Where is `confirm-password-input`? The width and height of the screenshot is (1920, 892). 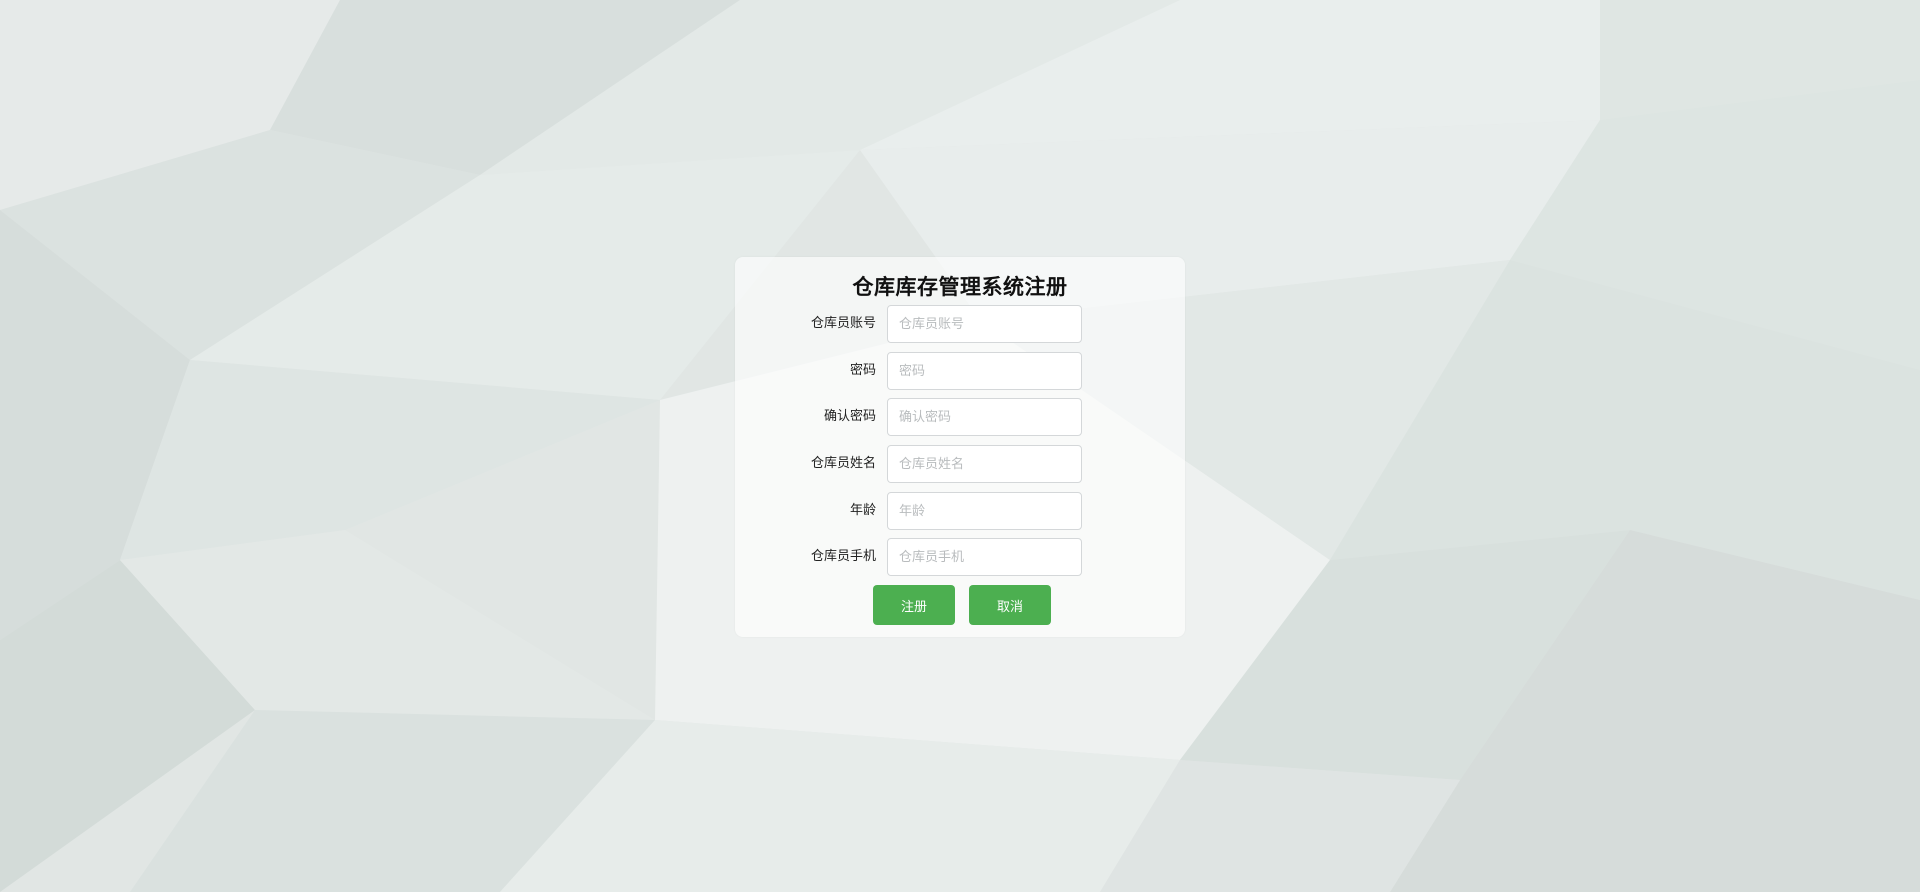 confirm-password-input is located at coordinates (984, 417).